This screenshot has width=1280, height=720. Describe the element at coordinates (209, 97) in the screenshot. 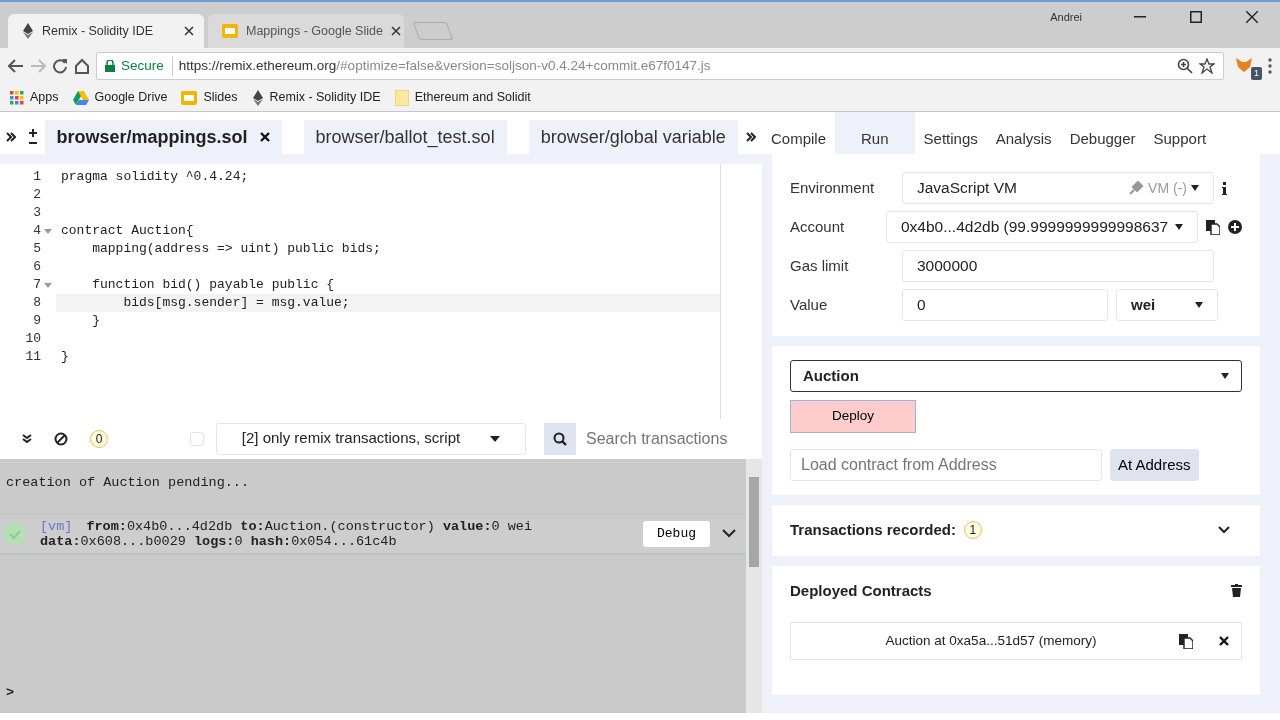

I see `bookmark: Slides` at that location.